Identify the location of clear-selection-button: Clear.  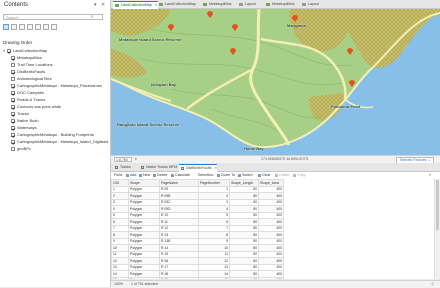
(264, 175).